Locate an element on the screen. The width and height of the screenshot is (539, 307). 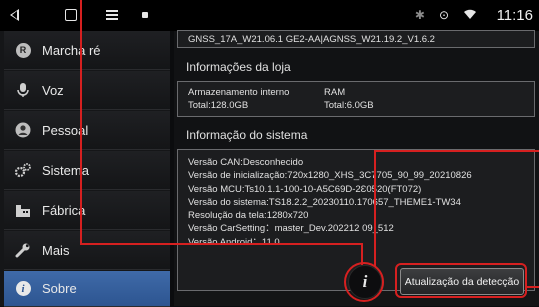
ram-label: RAM is located at coordinates (335, 92).